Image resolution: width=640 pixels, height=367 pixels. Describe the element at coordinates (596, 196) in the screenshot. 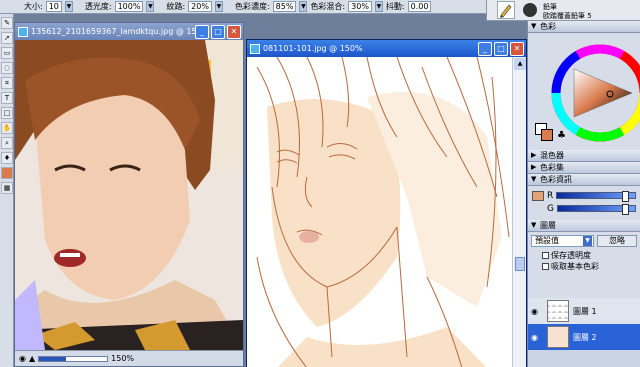

I see `slider-r` at that location.